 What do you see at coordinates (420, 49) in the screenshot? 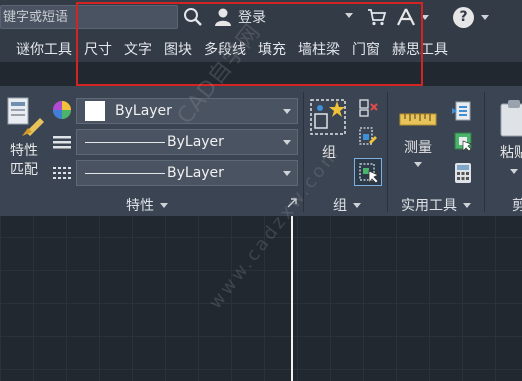
I see `tab-hesi-tools: 赫思工具` at bounding box center [420, 49].